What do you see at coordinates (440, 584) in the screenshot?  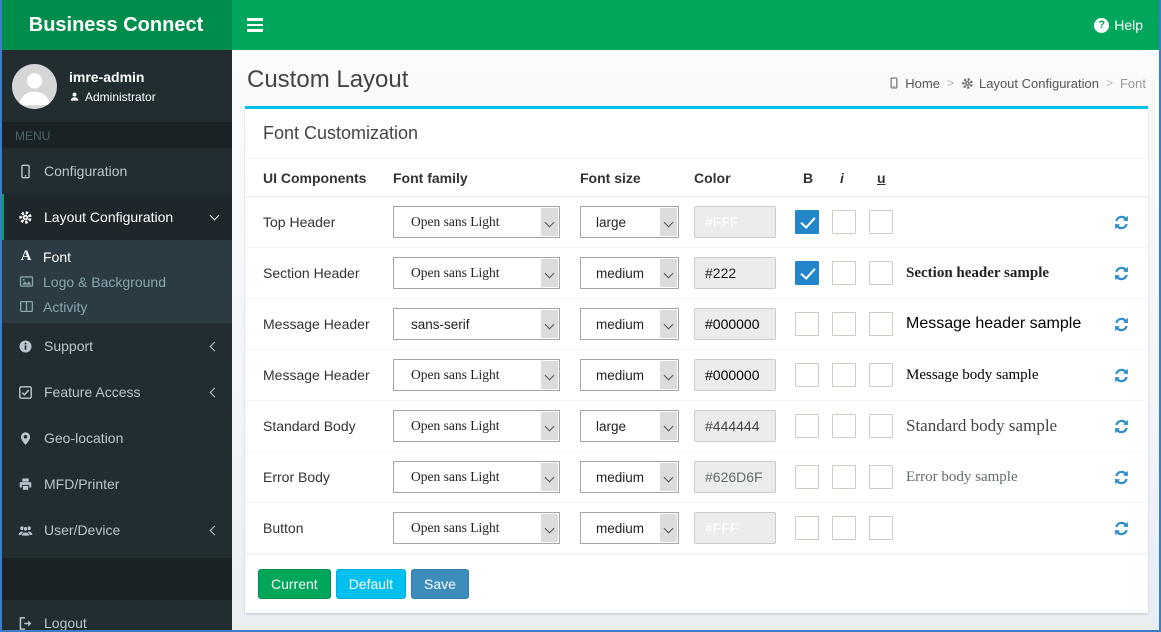 I see `save-button: Save` at bounding box center [440, 584].